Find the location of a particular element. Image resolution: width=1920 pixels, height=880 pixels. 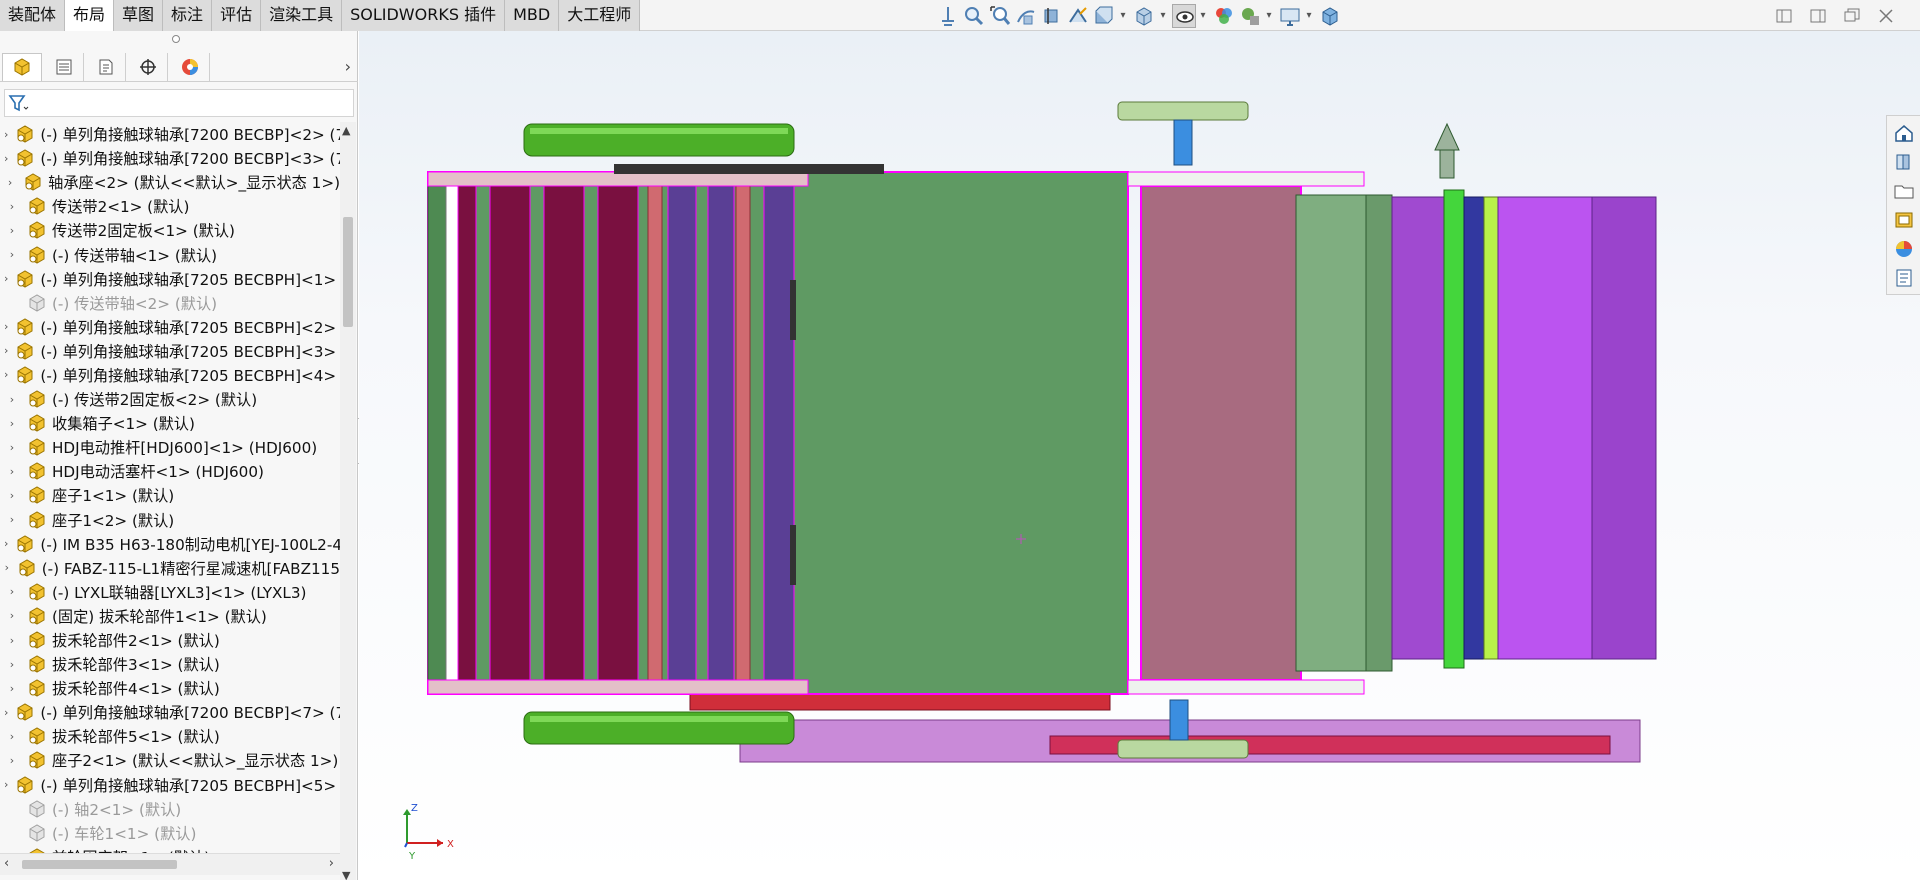

edit-appearance-icon is located at coordinates (1224, 16).